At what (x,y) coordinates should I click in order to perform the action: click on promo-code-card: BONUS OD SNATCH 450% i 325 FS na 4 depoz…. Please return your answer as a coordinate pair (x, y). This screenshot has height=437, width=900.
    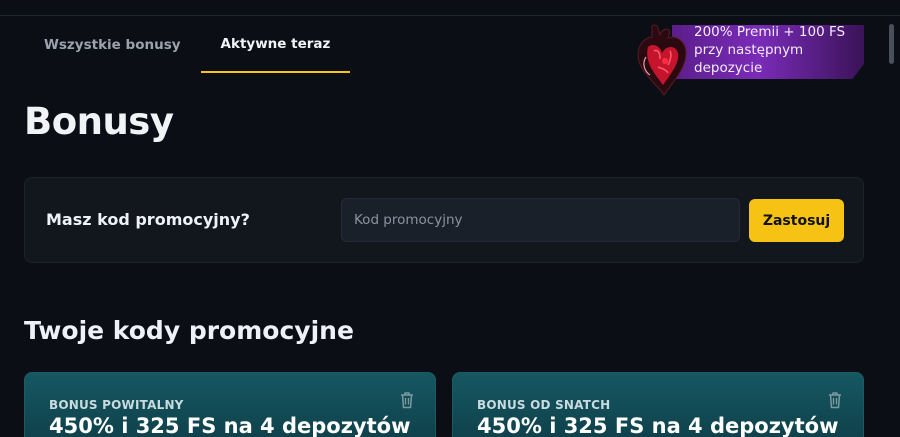
    Looking at the image, I should click on (658, 404).